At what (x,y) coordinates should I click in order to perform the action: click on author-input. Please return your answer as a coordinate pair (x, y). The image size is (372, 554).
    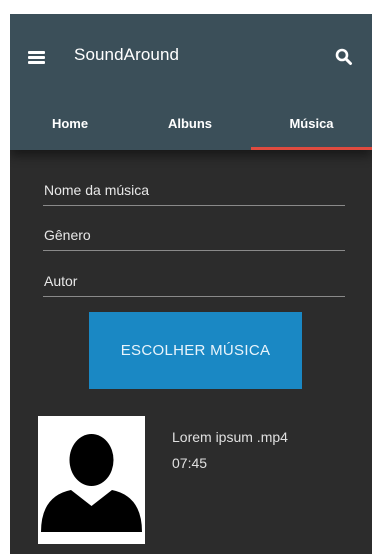
    Looking at the image, I should click on (194, 281).